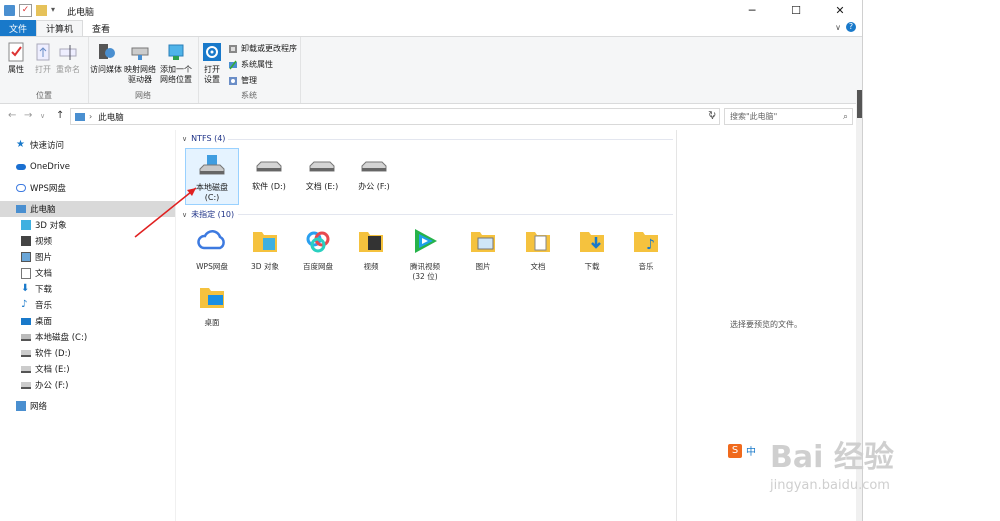  I want to click on baidu-watermark: Bai 经验, so click(832, 457).